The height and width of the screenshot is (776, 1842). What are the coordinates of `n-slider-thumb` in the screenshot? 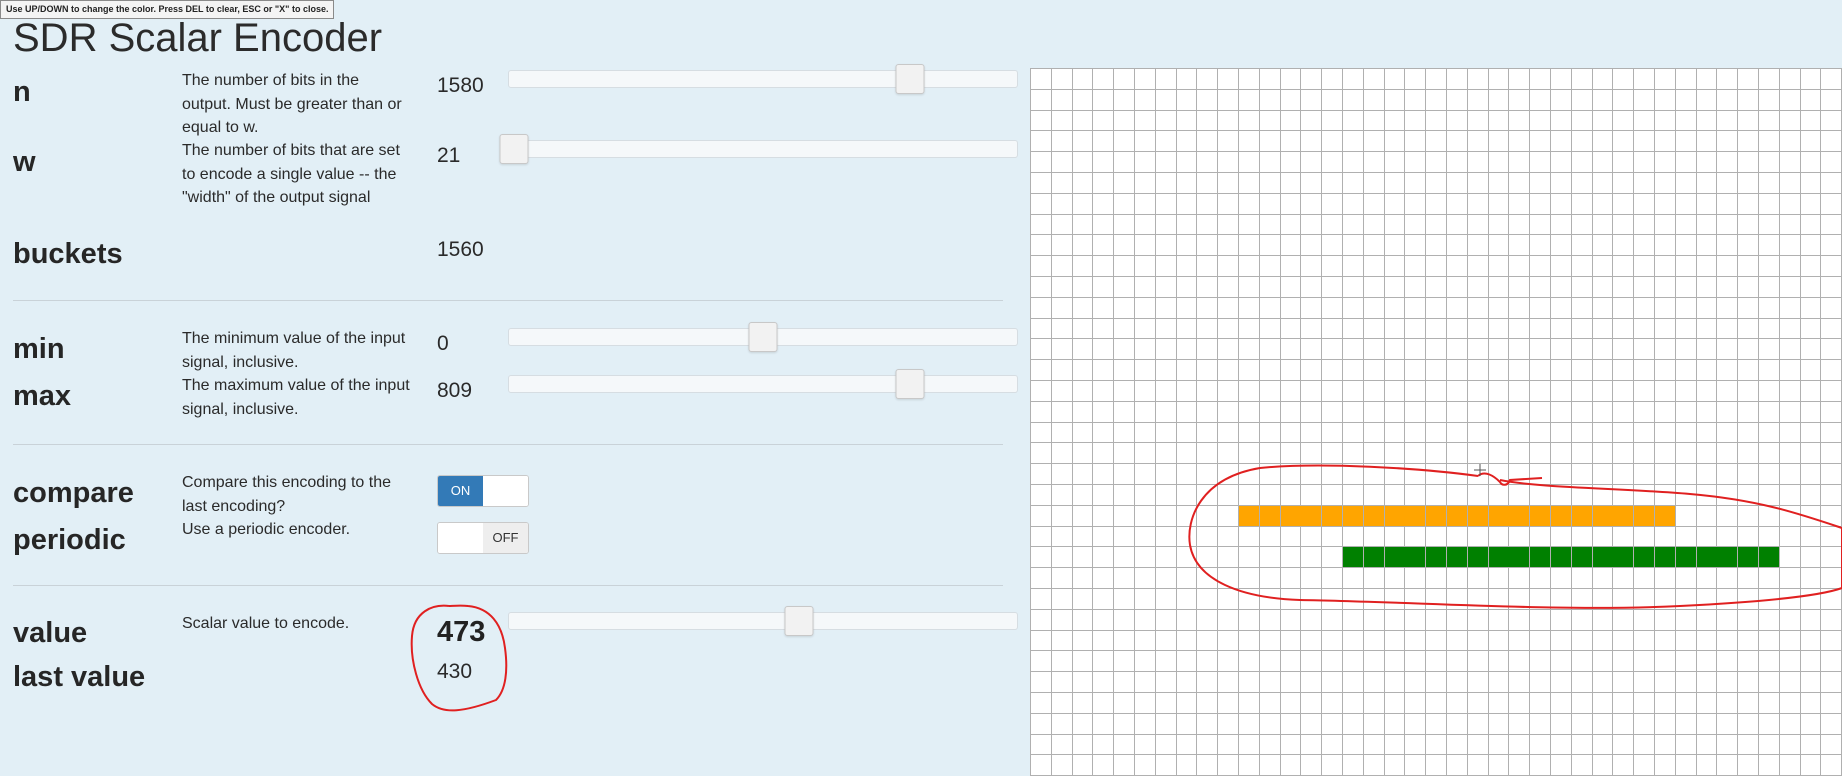 It's located at (910, 79).